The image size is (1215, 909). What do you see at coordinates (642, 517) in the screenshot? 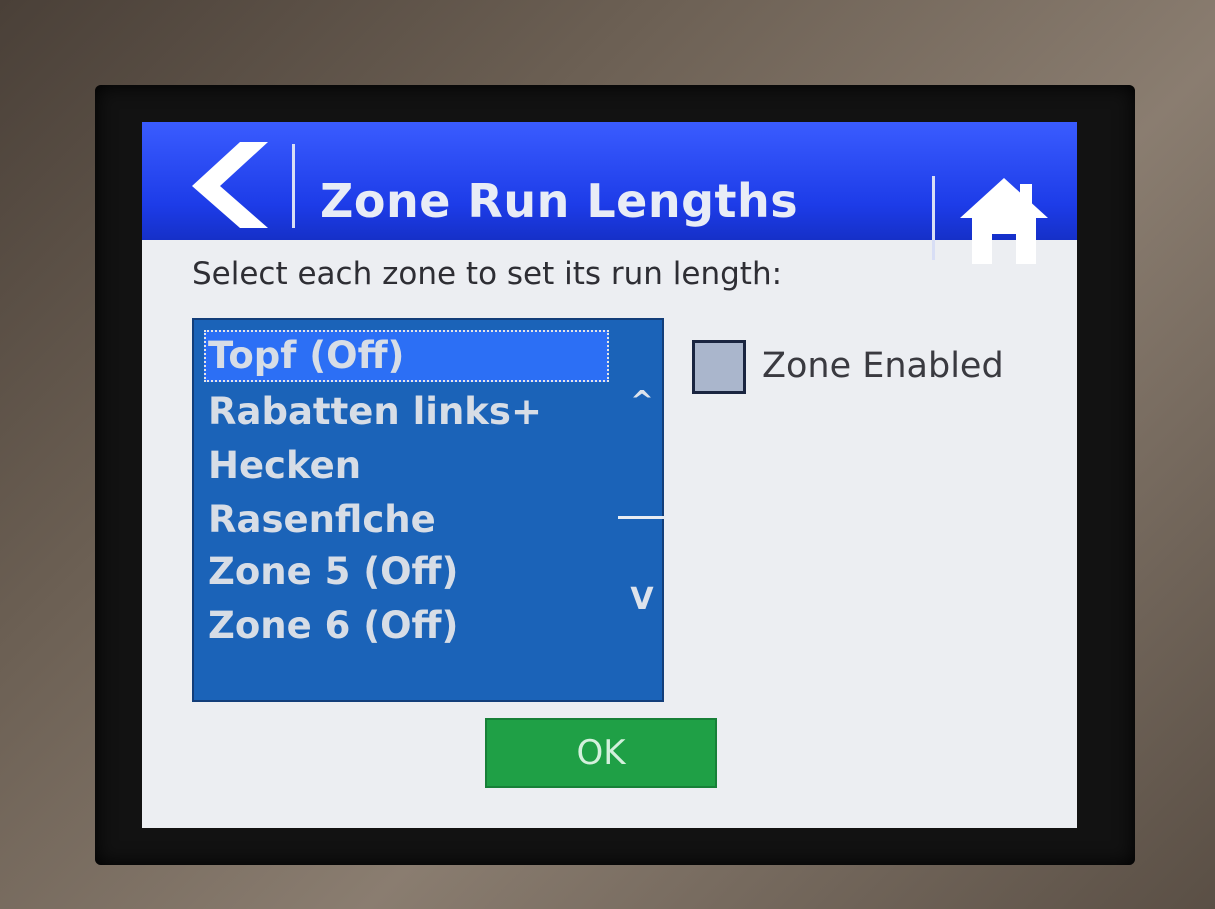
I see `scrollbar-thumb` at bounding box center [642, 517].